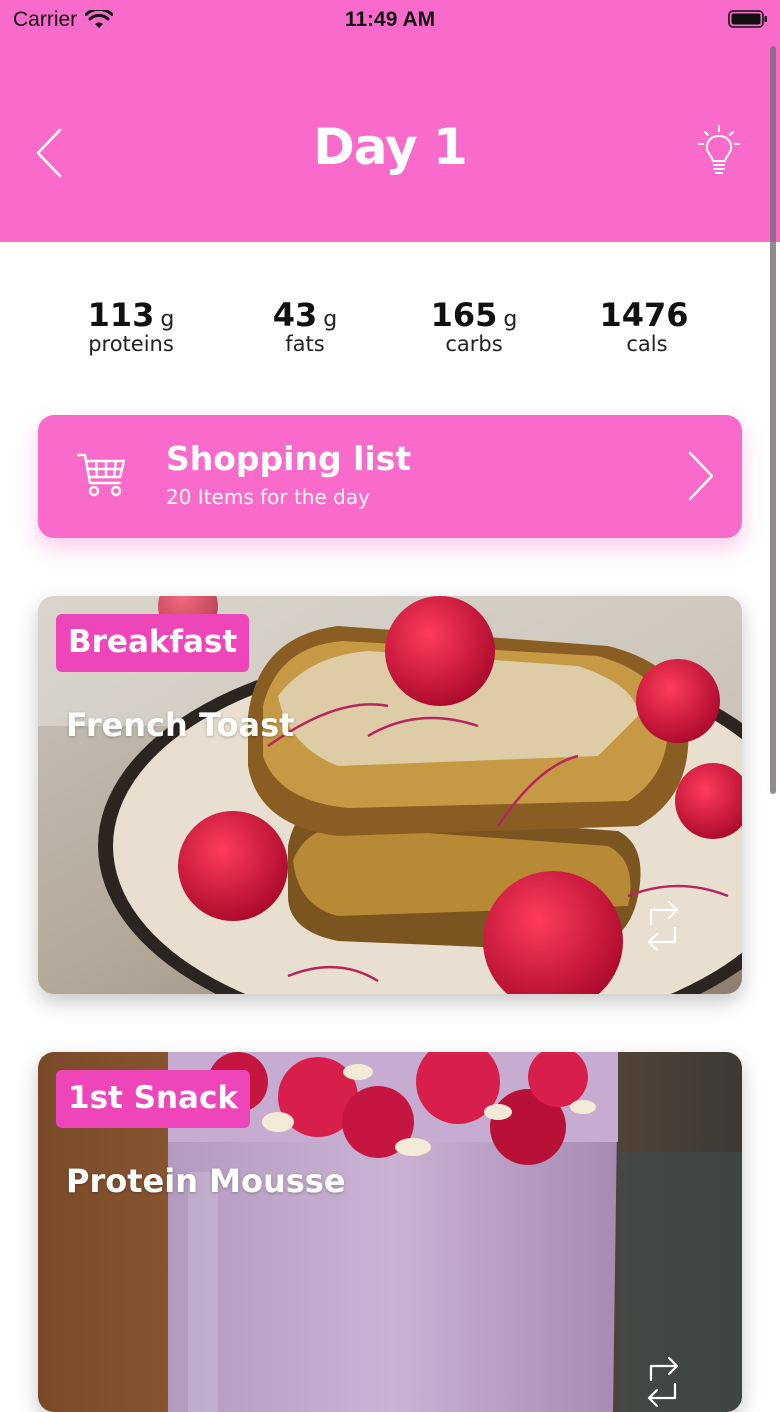 The width and height of the screenshot is (780, 1412). I want to click on meal-name: French Toast, so click(180, 725).